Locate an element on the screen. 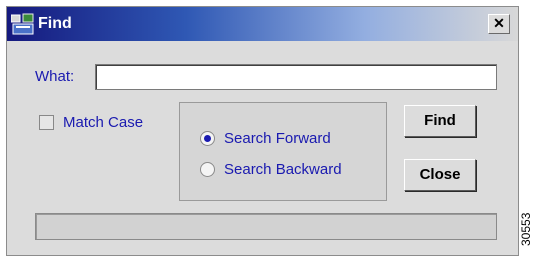 The image size is (536, 265). match-case-label: Match Case is located at coordinates (103, 122).